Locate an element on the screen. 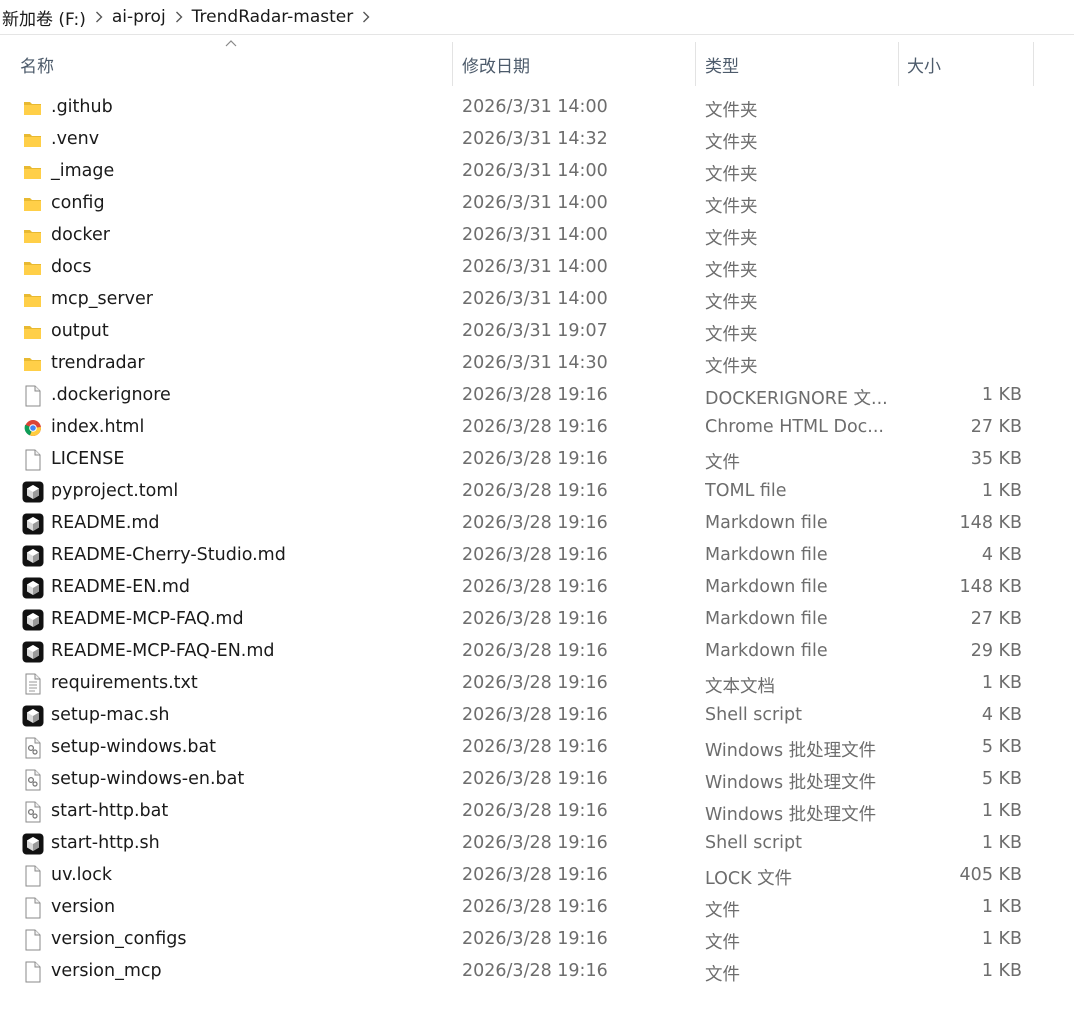 This screenshot has width=1074, height=1016. column-header-type: 类型 is located at coordinates (722, 64).